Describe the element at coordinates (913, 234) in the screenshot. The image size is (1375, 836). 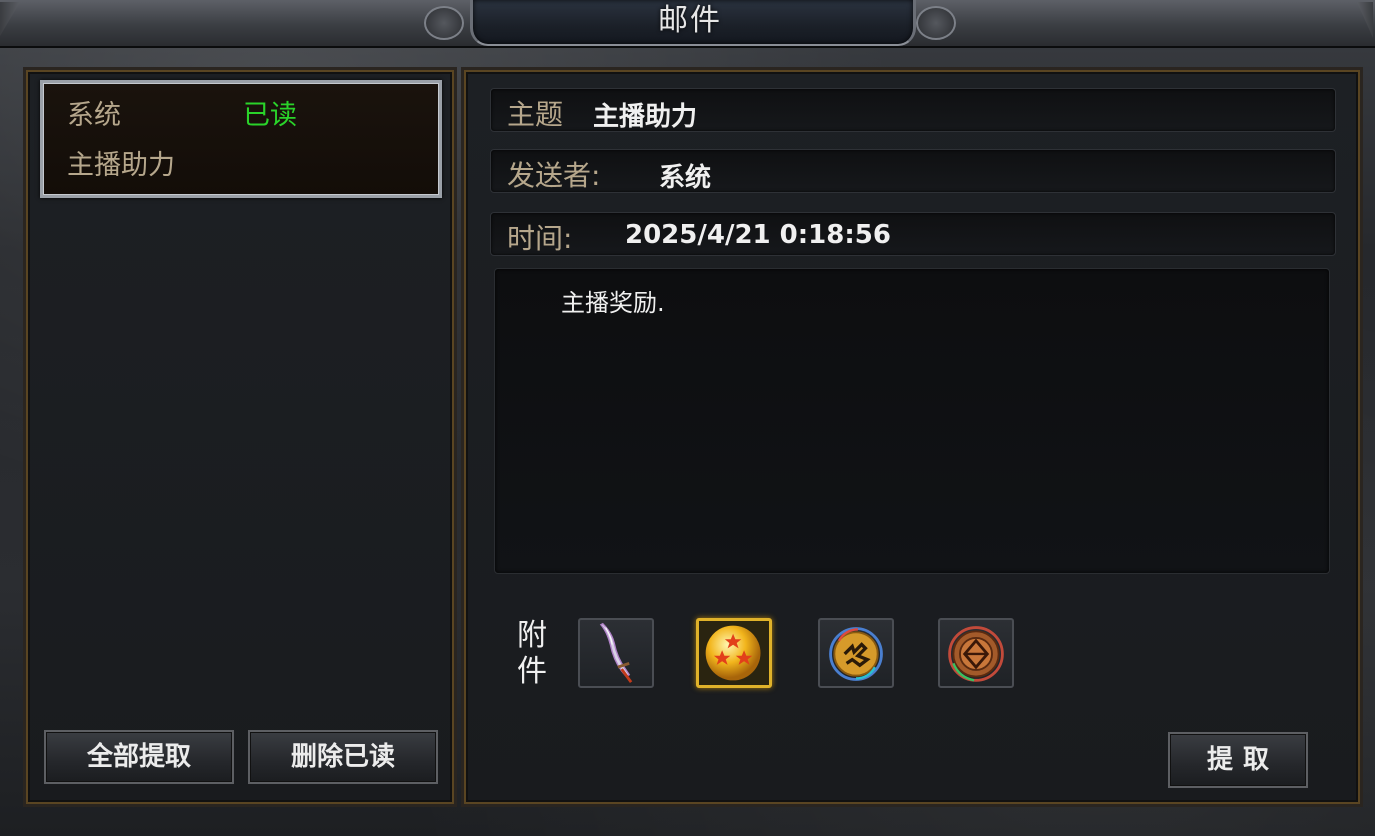
I see `time-field: 时间: 2025/4/21 0:18:56` at that location.